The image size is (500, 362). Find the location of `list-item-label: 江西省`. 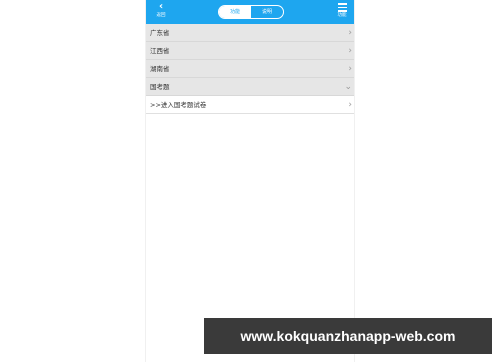

list-item-label: 江西省 is located at coordinates (160, 51).